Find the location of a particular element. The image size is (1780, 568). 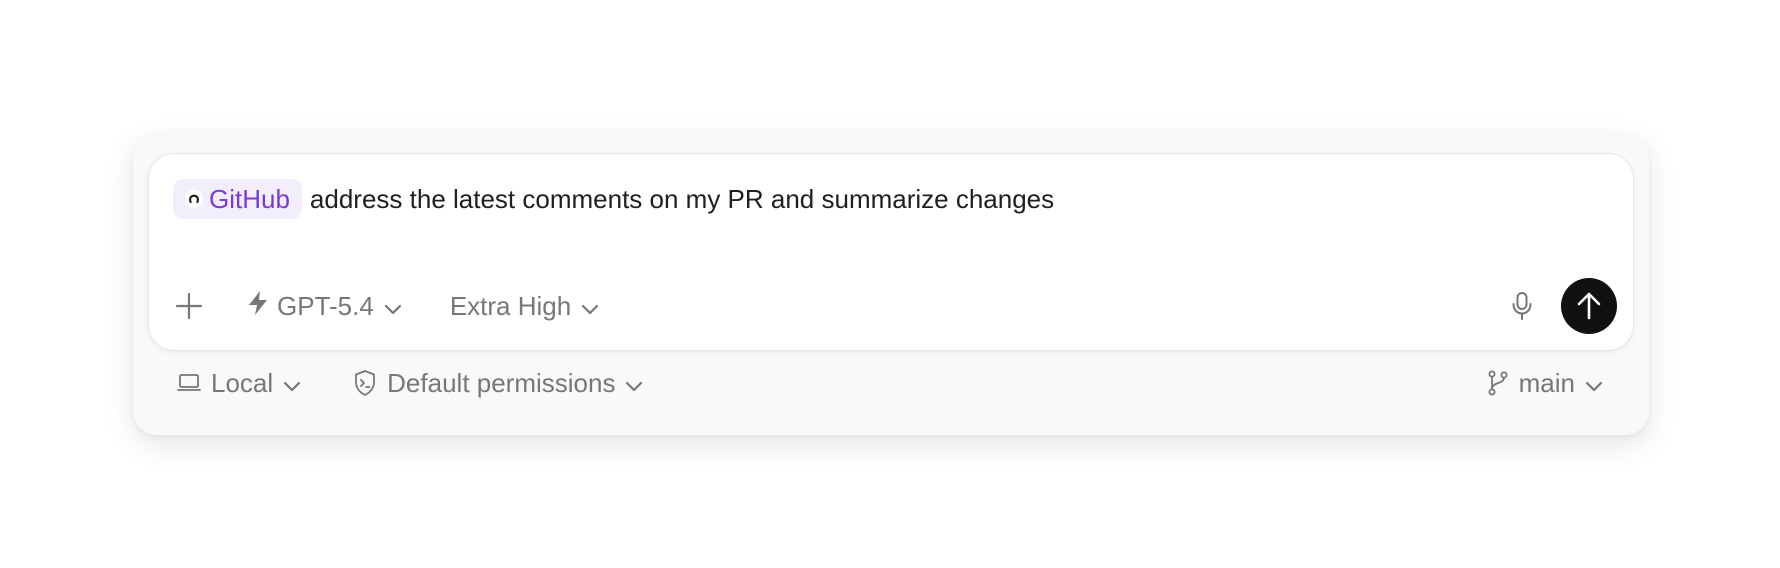

effort-selector: Extra High is located at coordinates (524, 306).